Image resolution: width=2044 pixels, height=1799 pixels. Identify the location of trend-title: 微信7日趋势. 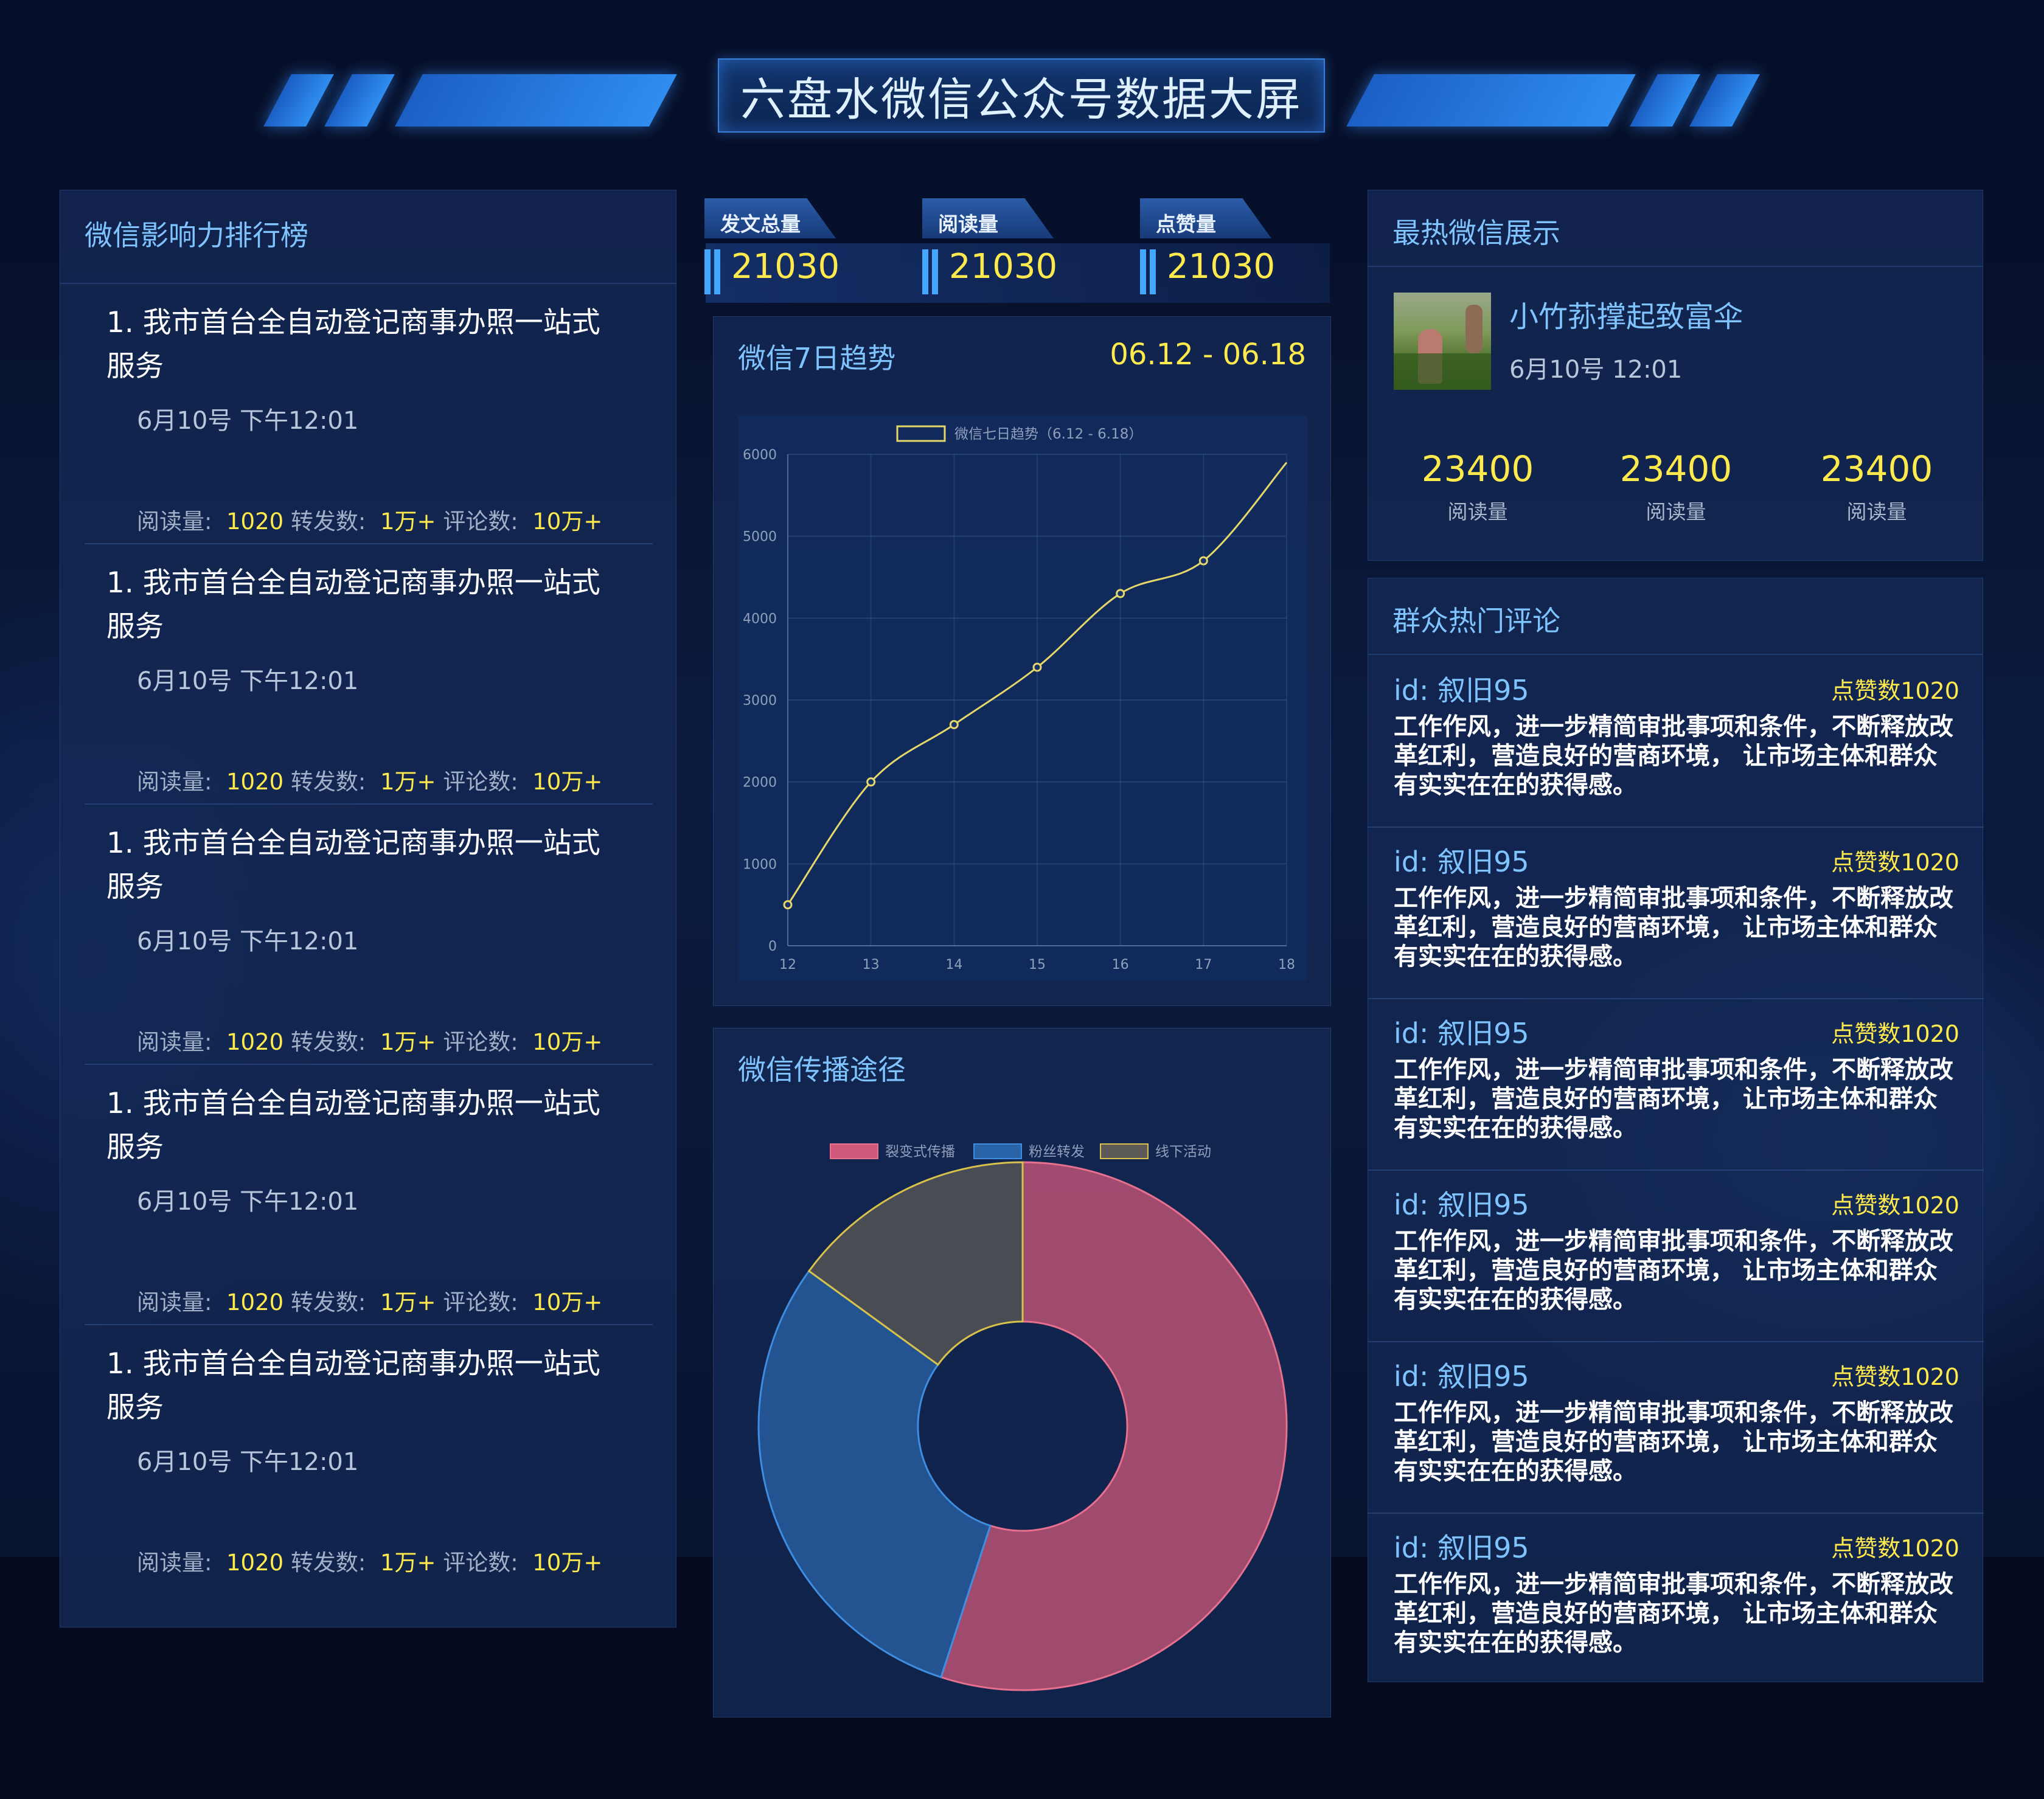
(817, 358).